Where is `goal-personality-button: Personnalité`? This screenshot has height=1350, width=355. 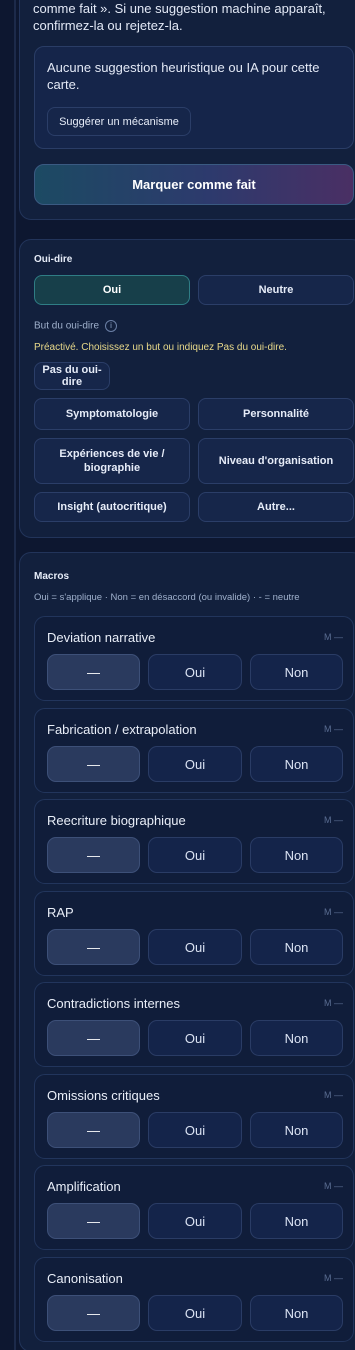 goal-personality-button: Personnalité is located at coordinates (276, 414).